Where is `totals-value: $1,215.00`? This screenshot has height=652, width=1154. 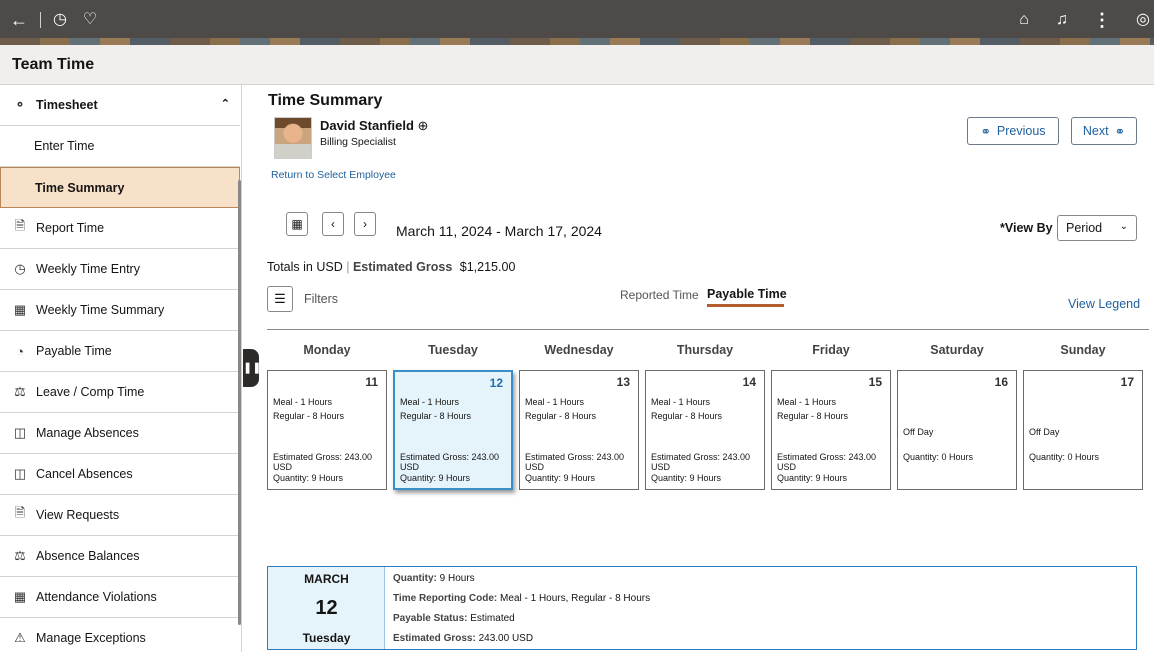 totals-value: $1,215.00 is located at coordinates (487, 267).